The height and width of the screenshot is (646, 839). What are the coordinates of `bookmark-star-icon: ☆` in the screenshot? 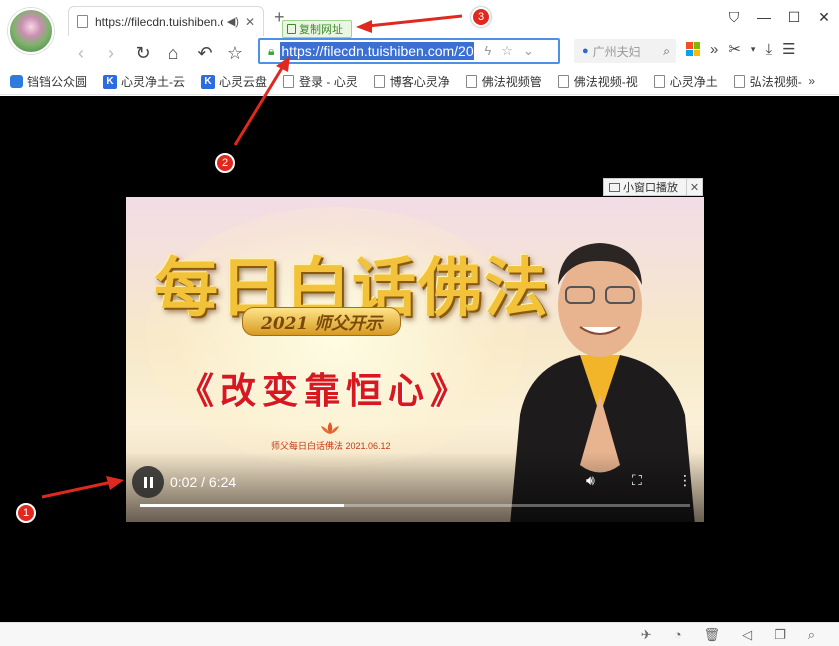 It's located at (235, 53).